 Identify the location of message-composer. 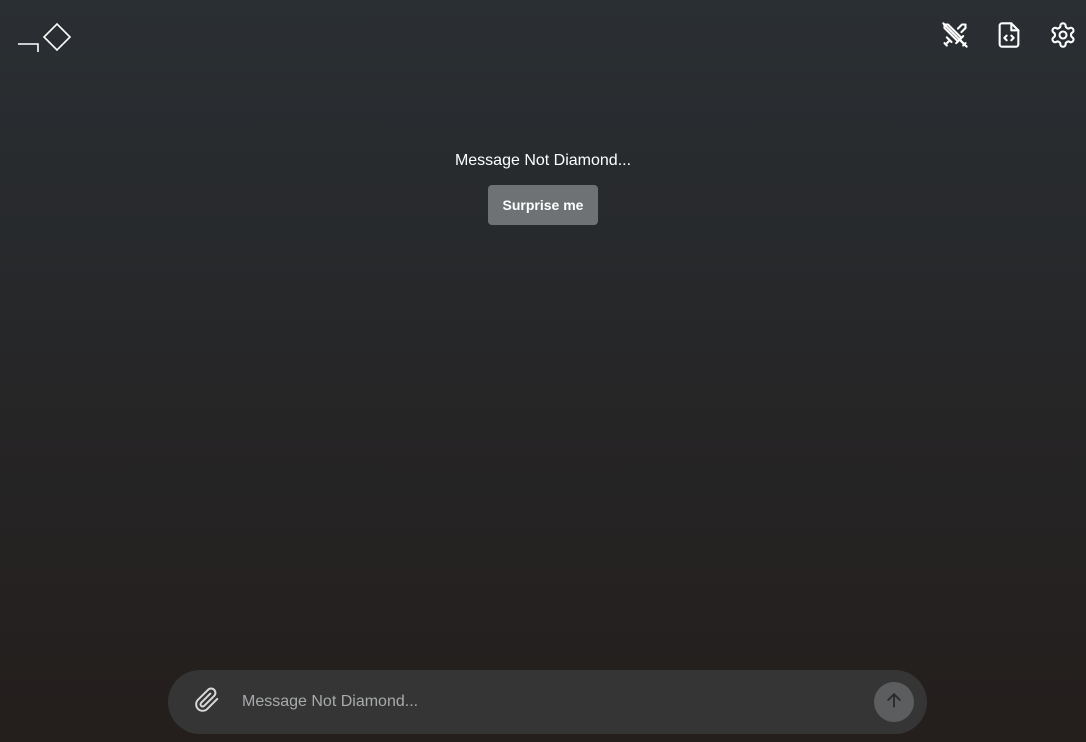
(547, 702).